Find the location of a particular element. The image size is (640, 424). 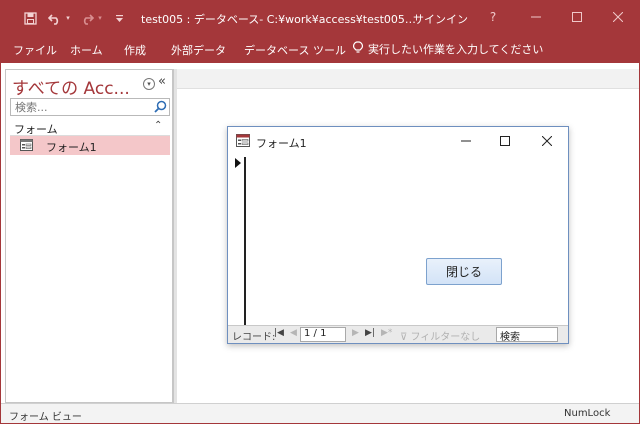

record-selector is located at coordinates (240, 241).